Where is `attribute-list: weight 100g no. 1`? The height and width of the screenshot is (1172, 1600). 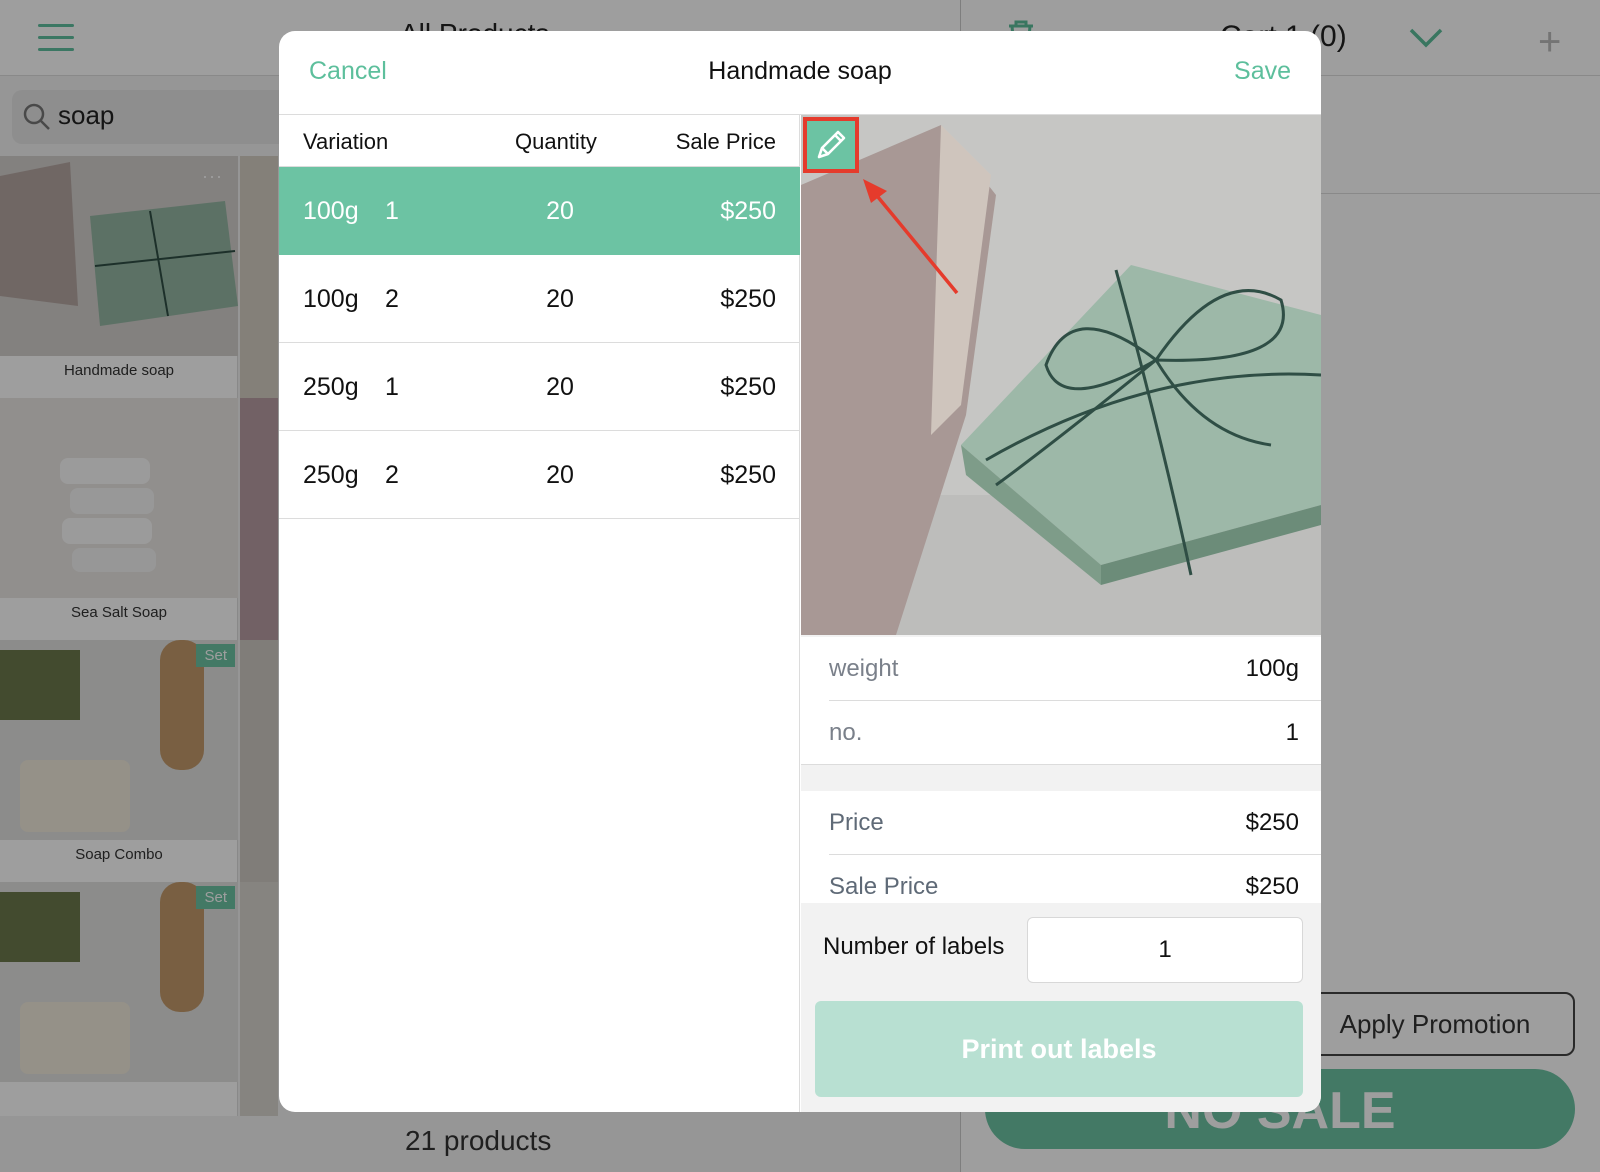 attribute-list: weight 100g no. 1 is located at coordinates (1061, 701).